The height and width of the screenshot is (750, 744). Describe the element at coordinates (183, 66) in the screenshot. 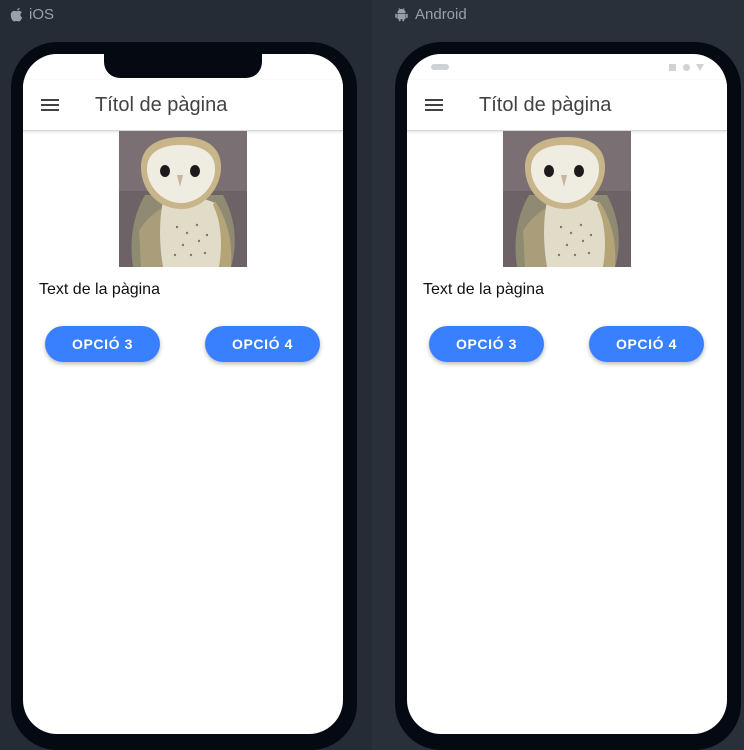

I see `ios-notch` at that location.